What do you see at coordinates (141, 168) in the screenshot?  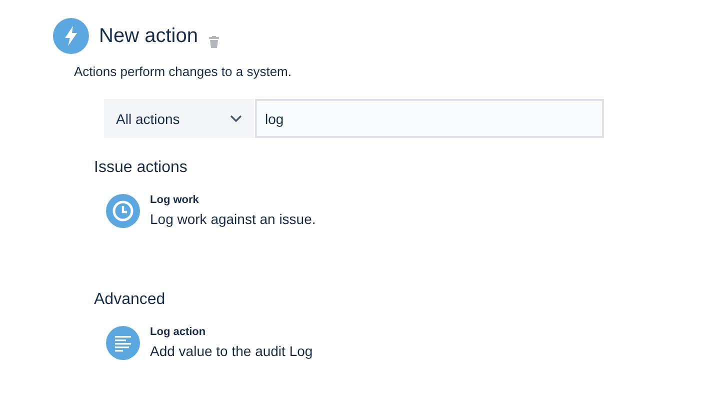 I see `section-heading: Issue actions` at bounding box center [141, 168].